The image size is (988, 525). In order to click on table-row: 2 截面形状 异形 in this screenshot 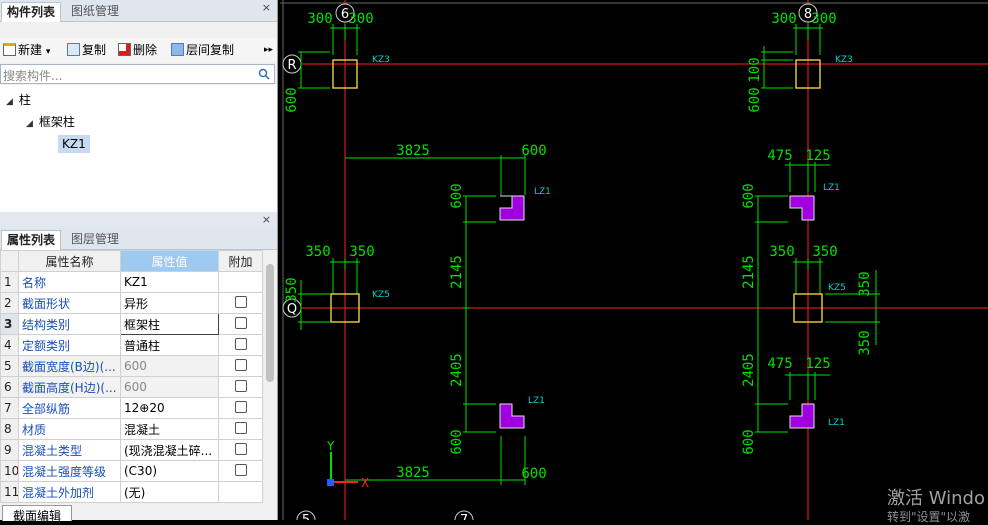, I will do `click(131, 303)`.